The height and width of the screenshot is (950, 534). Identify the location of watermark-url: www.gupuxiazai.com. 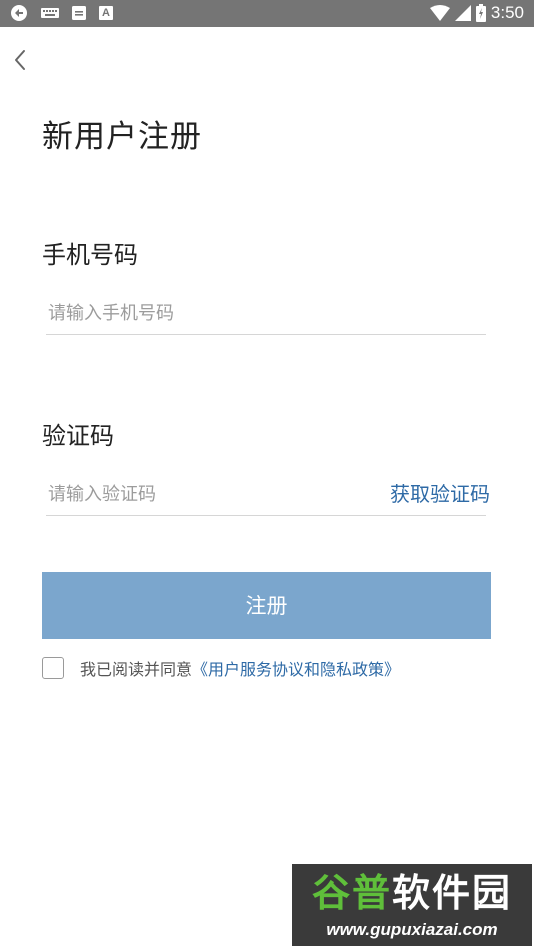
(412, 929).